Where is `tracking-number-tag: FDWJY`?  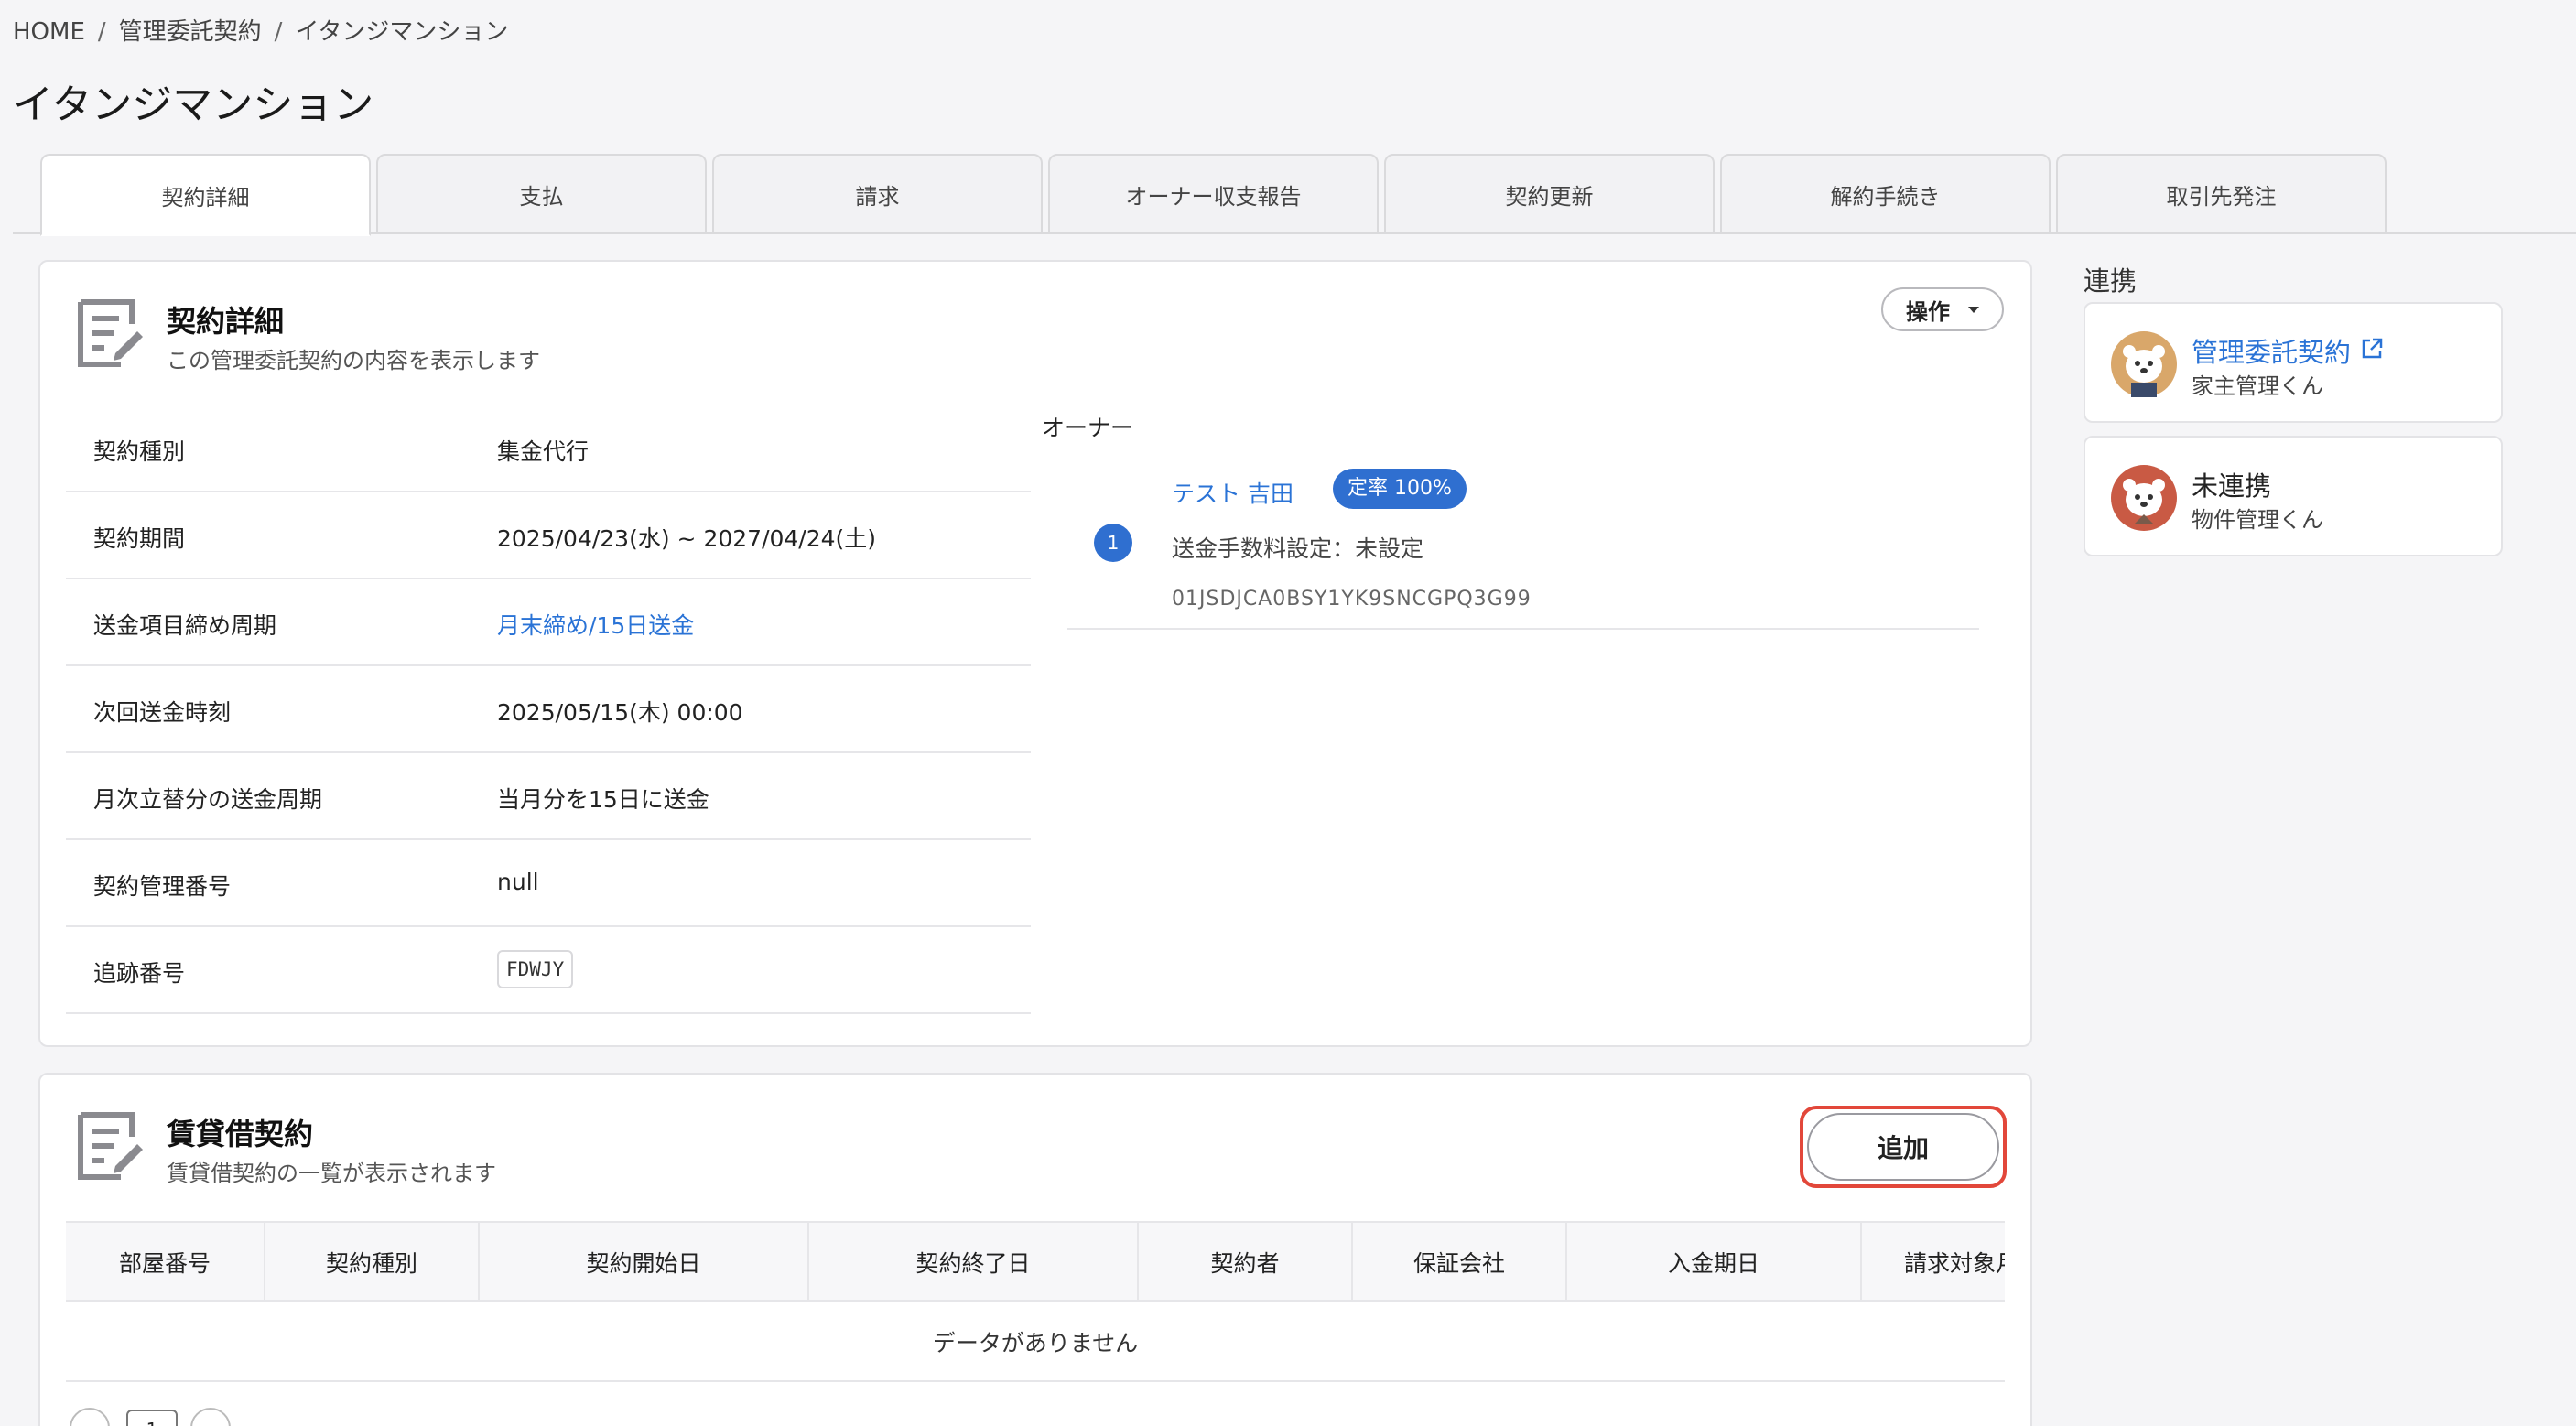 tracking-number-tag: FDWJY is located at coordinates (535, 969).